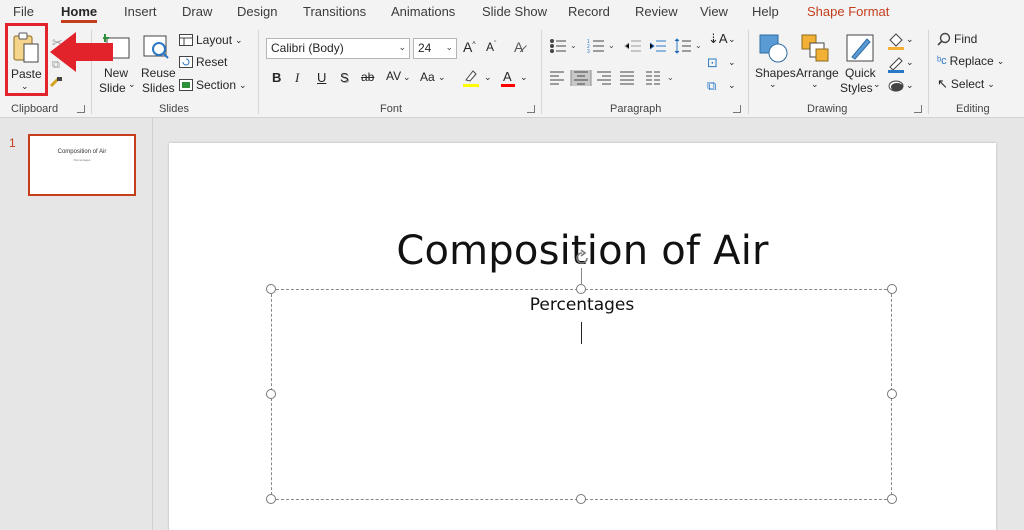 Image resolution: width=1024 pixels, height=530 pixels. Describe the element at coordinates (714, 11) in the screenshot. I see `tab-view: View` at that location.